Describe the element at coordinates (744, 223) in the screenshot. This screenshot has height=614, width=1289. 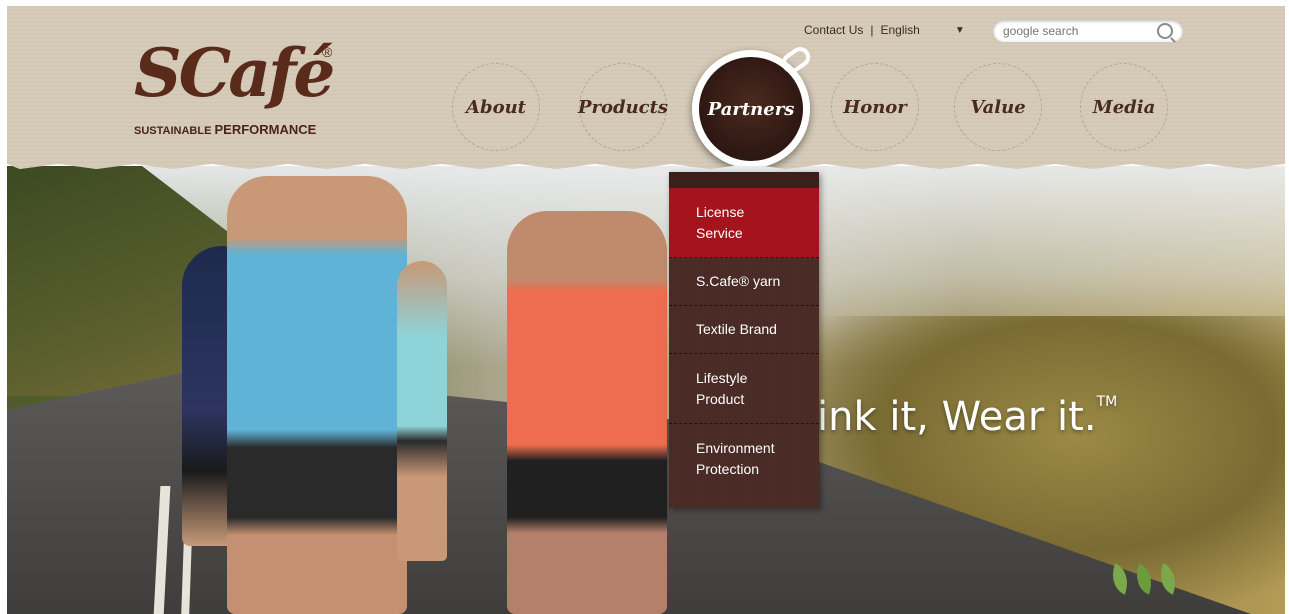
I see `menu-item-license-service: License Service` at that location.